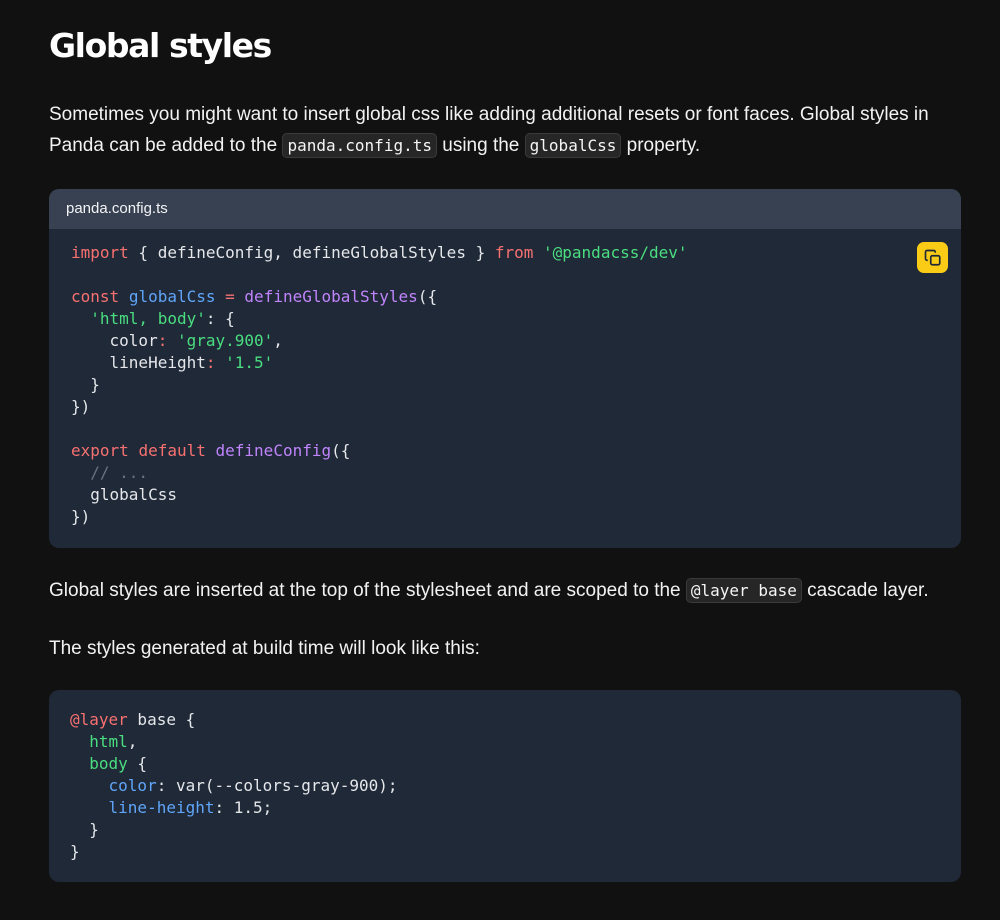  I want to click on code-token: @layer, so click(99, 719).